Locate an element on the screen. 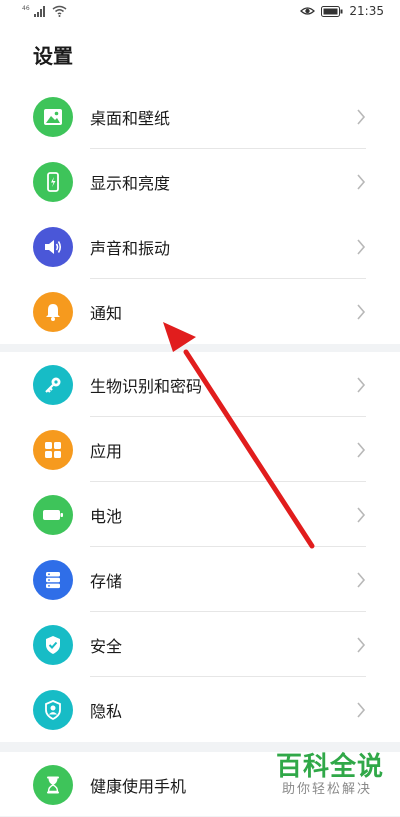 This screenshot has height=817, width=400. setting-label: 桌面和壁纸 is located at coordinates (130, 118).